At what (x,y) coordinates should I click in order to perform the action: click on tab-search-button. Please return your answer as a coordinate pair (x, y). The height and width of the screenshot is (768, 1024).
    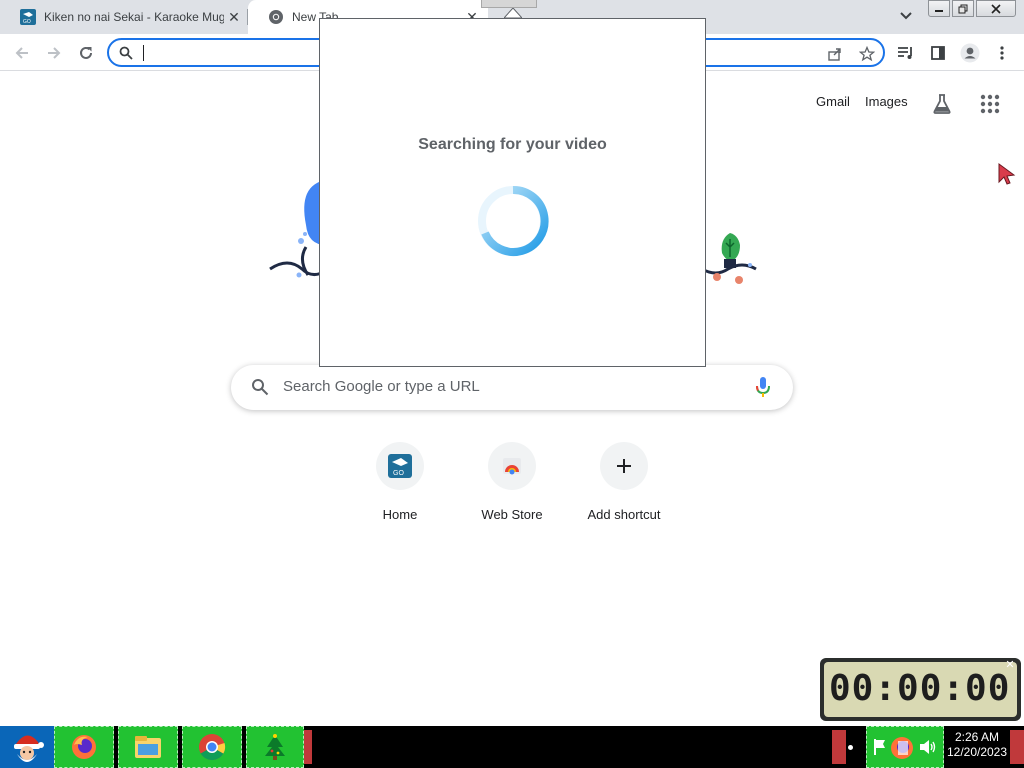
    Looking at the image, I should click on (906, 16).